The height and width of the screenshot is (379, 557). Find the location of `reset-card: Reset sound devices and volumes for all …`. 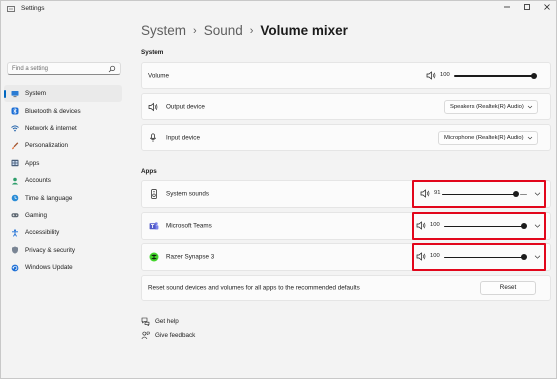

reset-card: Reset sound devices and volumes for all … is located at coordinates (346, 288).